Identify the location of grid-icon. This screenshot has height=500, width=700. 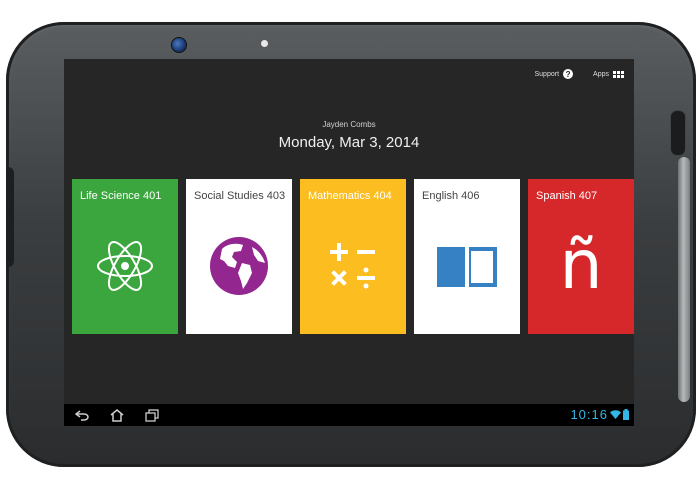
(618, 74).